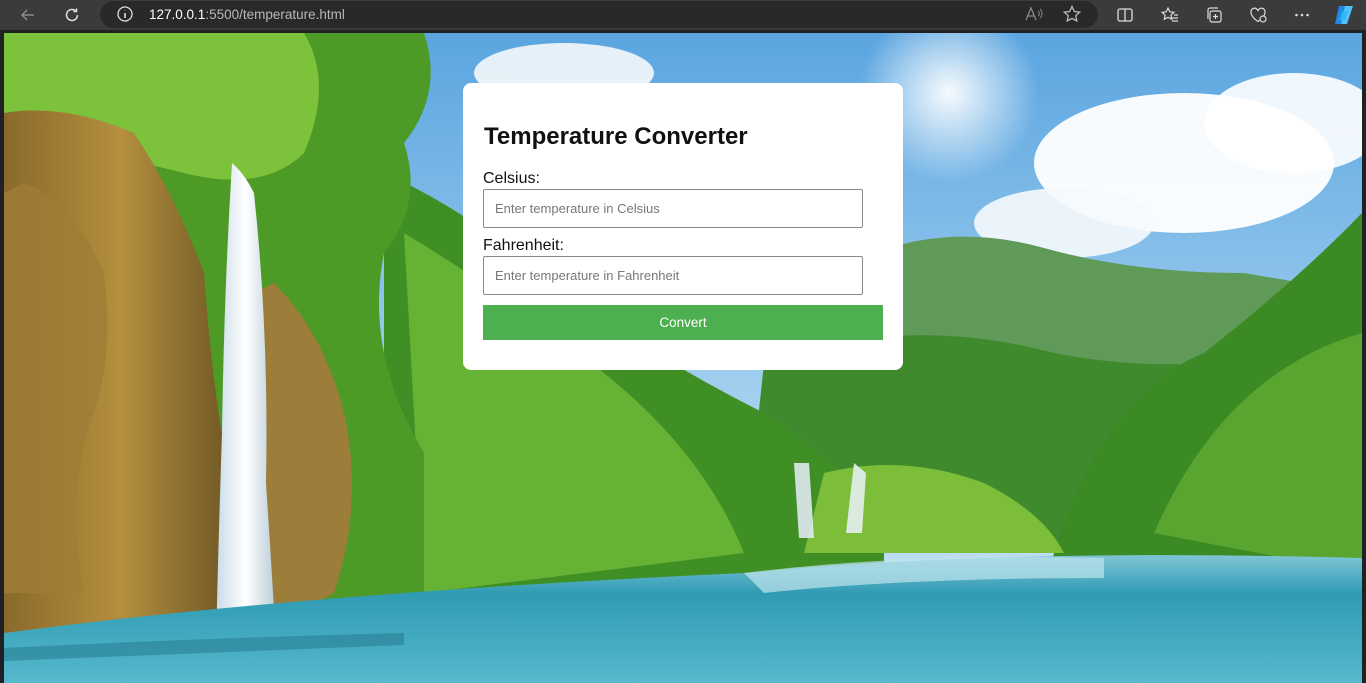  Describe the element at coordinates (599, 14) in the screenshot. I see `address-bar: 127.0.0.1:5500/temperature.html` at that location.